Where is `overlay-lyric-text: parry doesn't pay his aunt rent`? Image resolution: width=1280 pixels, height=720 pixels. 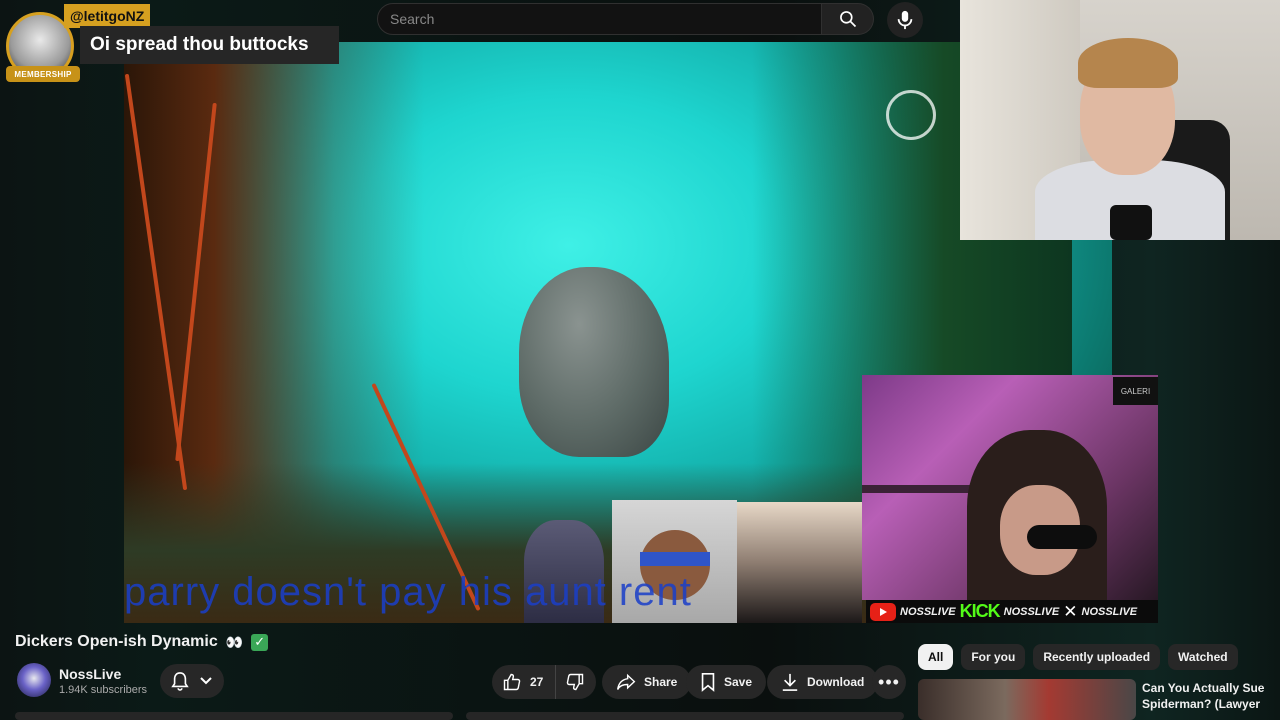 overlay-lyric-text: parry doesn't pay his aunt rent is located at coordinates (408, 592).